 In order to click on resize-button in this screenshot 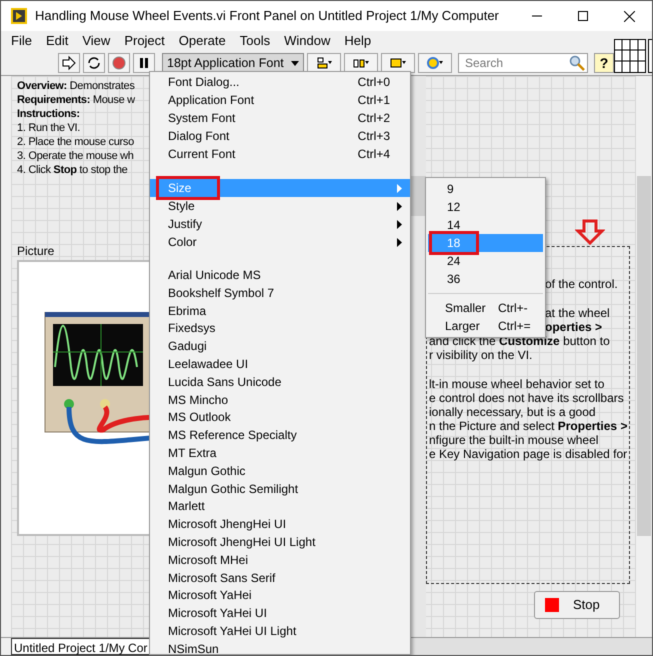, I will do `click(398, 63)`.